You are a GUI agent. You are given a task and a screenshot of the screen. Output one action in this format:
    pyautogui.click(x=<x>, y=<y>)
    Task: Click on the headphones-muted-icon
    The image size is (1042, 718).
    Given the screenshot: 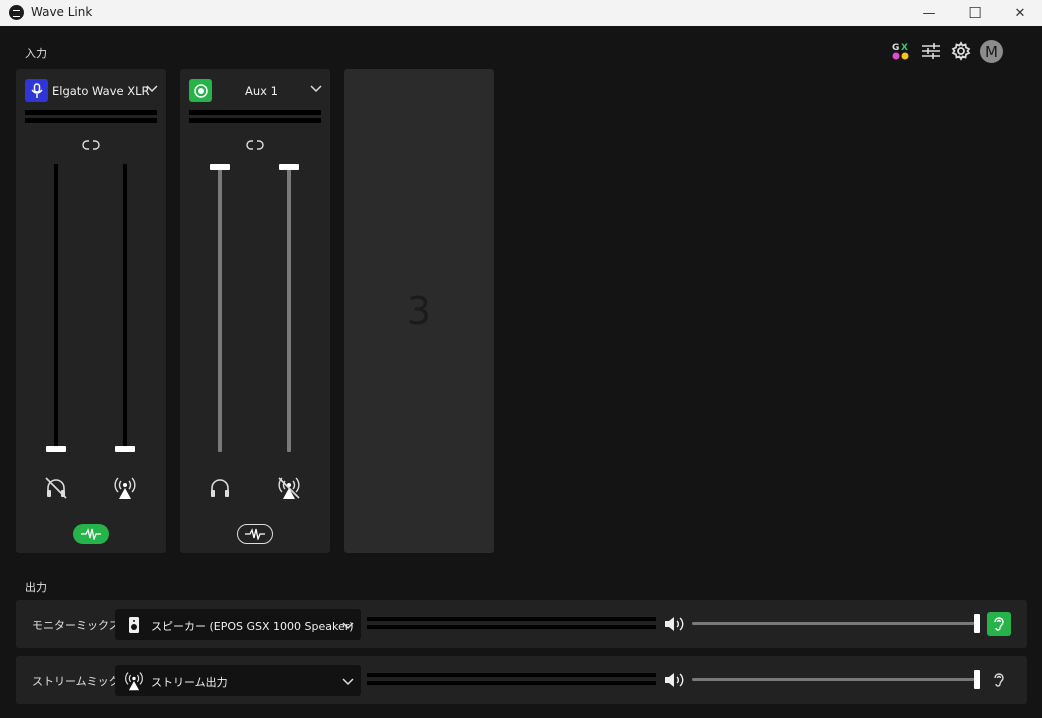 What is the action you would take?
    pyautogui.click(x=56, y=488)
    